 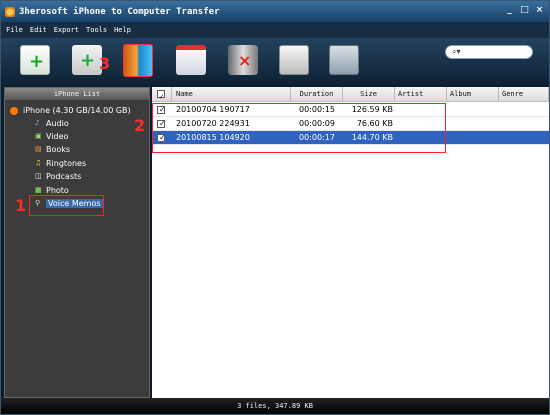 What do you see at coordinates (524, 10) in the screenshot?
I see `maximize-button: □` at bounding box center [524, 10].